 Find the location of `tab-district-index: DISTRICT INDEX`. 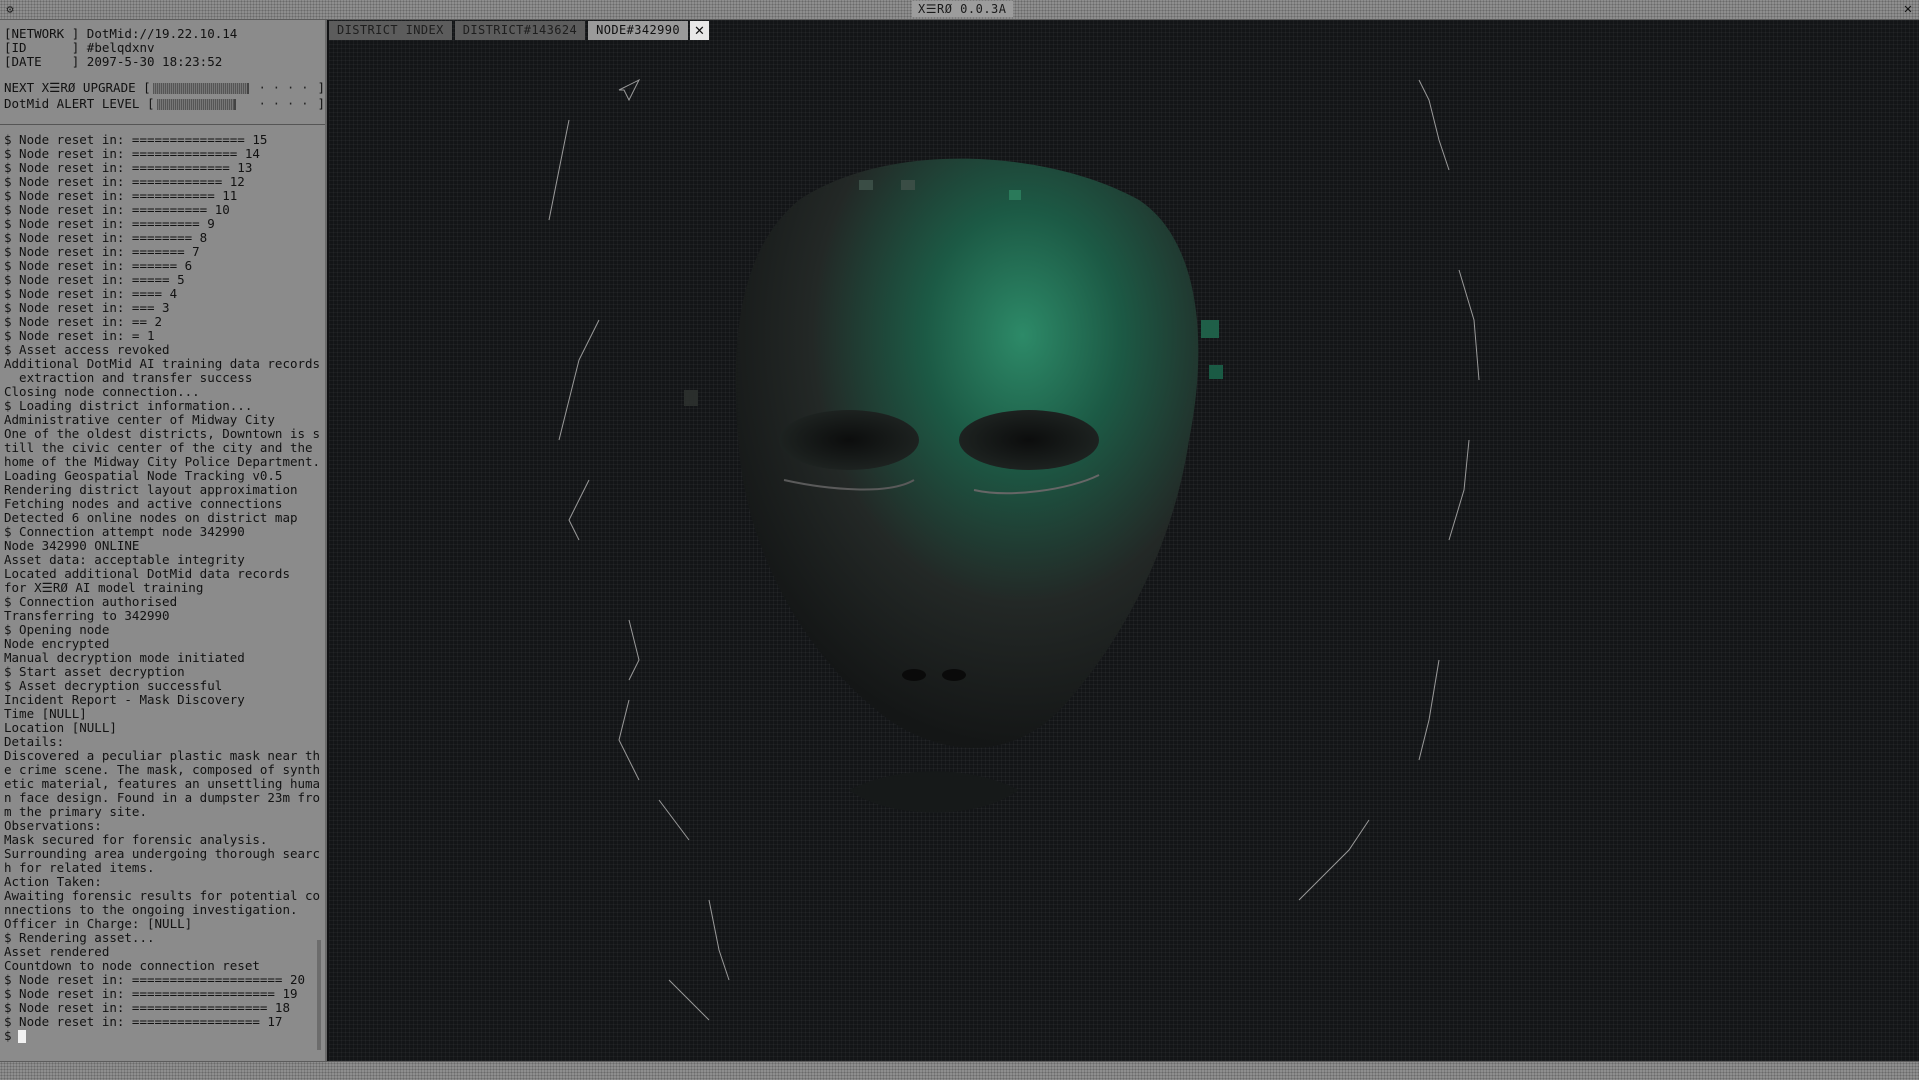

tab-district-index: DISTRICT INDEX is located at coordinates (390, 30).